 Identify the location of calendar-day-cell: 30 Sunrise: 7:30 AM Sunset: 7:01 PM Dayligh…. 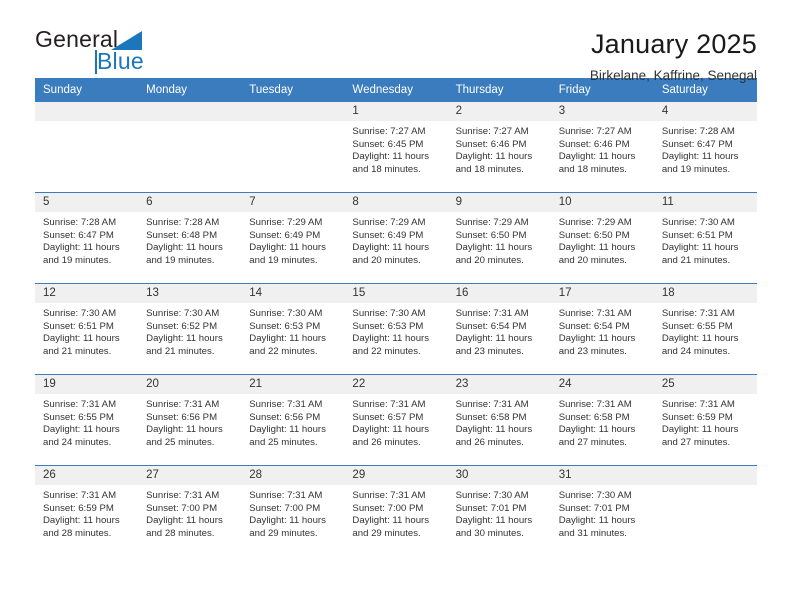
(499, 510).